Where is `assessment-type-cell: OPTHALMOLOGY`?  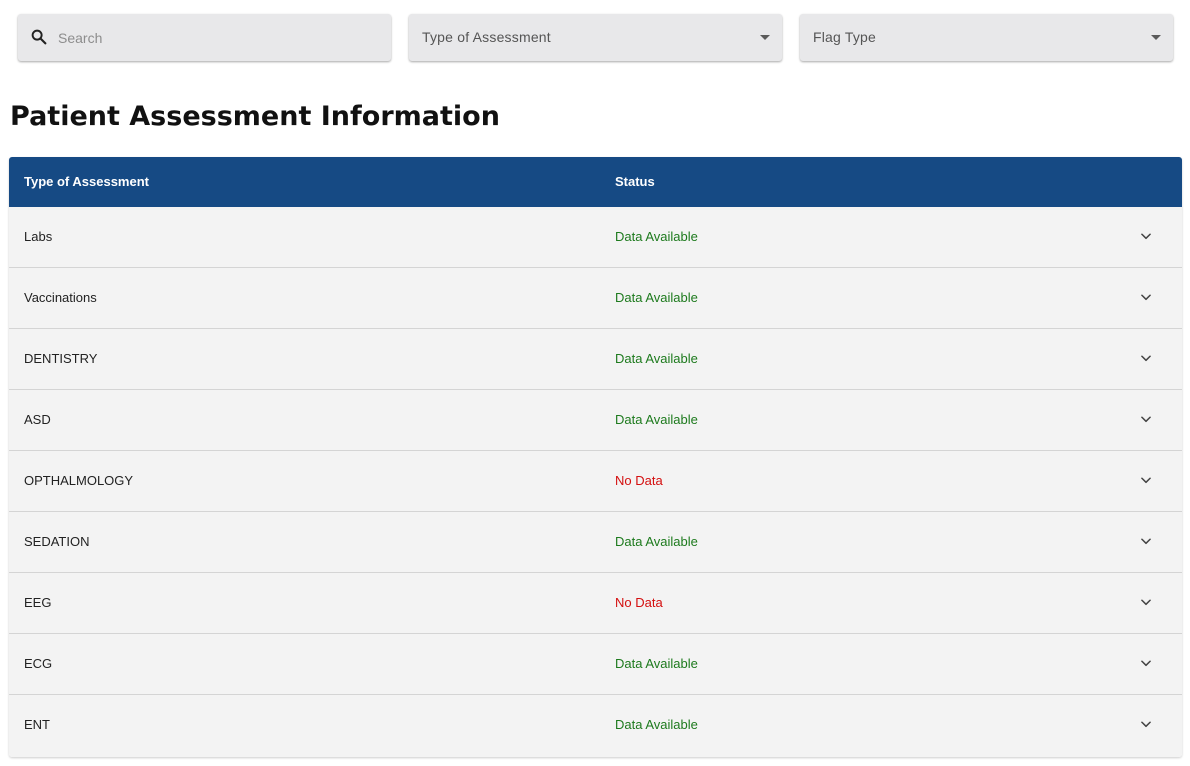 assessment-type-cell: OPTHALMOLOGY is located at coordinates (79, 480).